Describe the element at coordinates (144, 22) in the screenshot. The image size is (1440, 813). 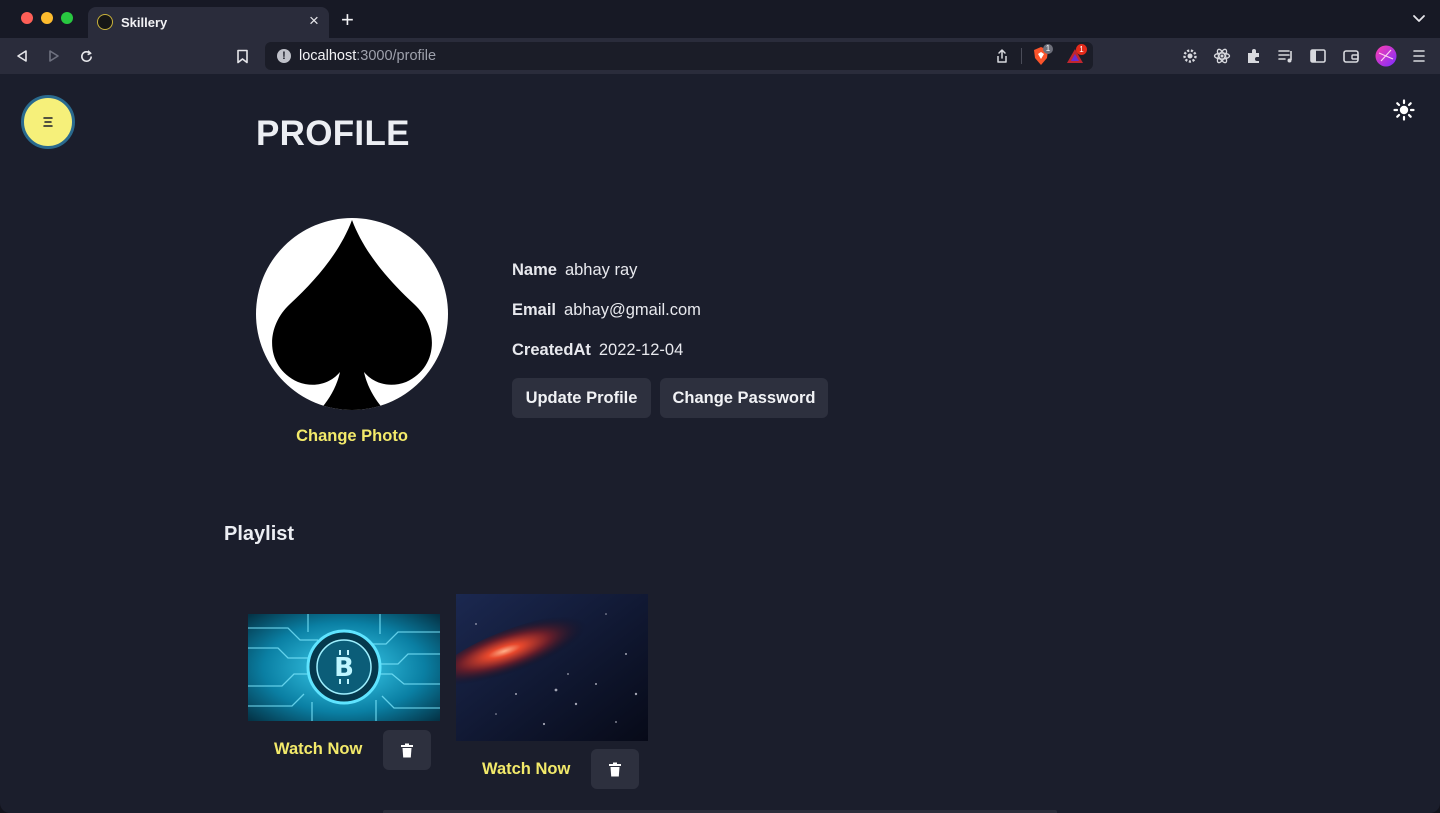
I see `tab-title: Skillery` at that location.